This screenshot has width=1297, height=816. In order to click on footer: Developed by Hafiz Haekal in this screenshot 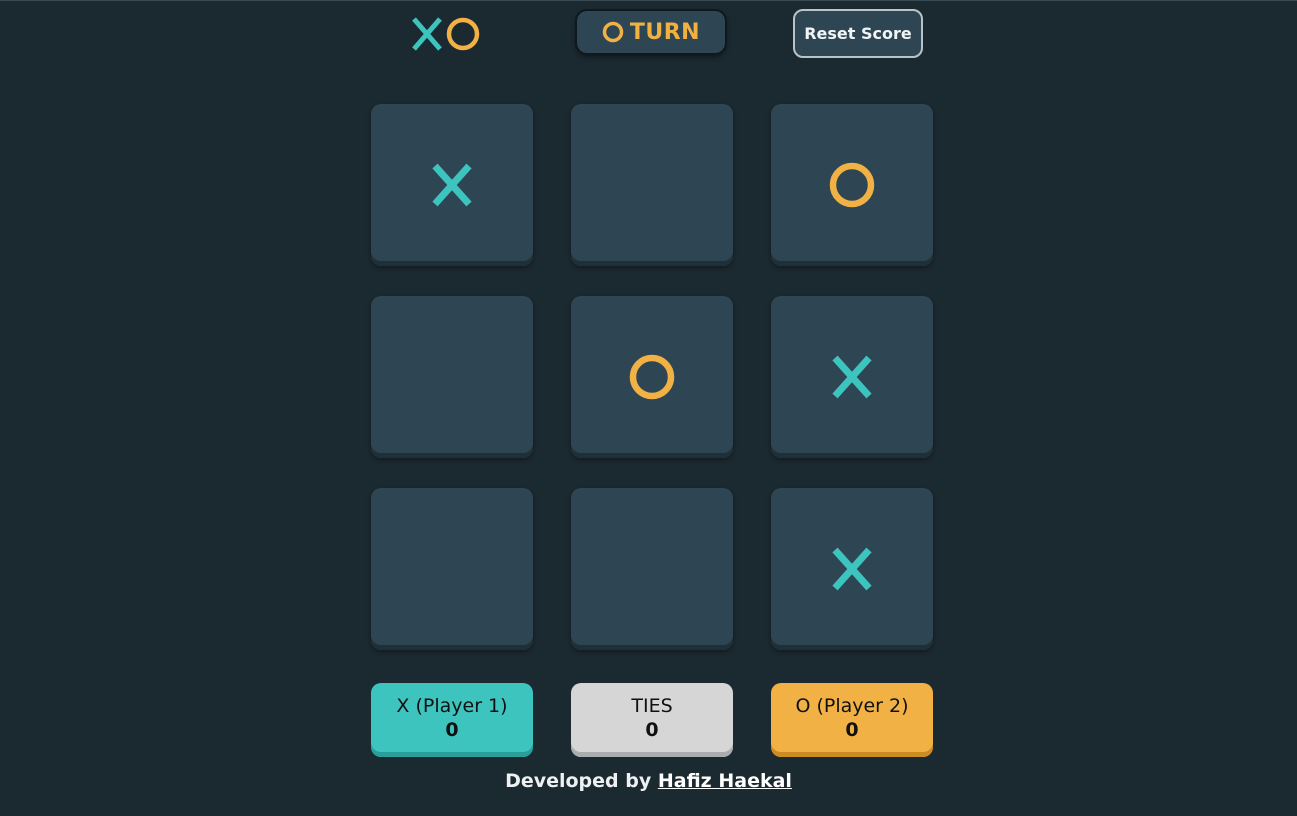, I will do `click(648, 781)`.